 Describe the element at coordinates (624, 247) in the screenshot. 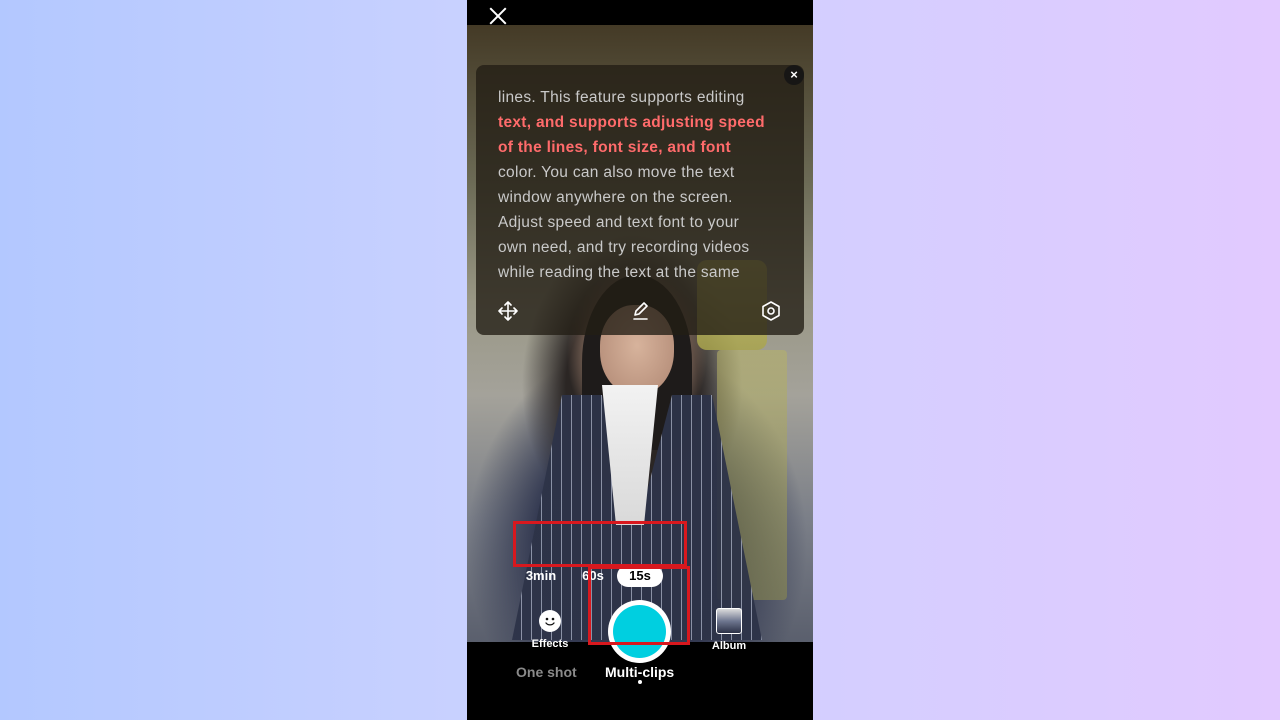

I see `prompter-line: own need, and try recording videos` at that location.